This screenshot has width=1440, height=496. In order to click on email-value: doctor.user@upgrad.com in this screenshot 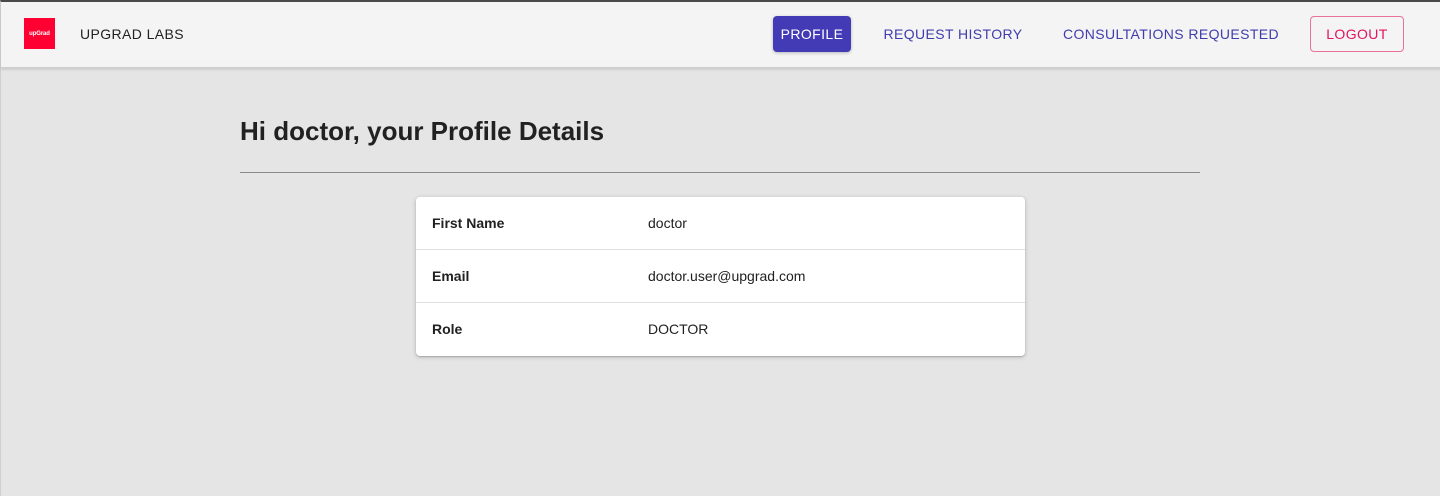, I will do `click(727, 276)`.